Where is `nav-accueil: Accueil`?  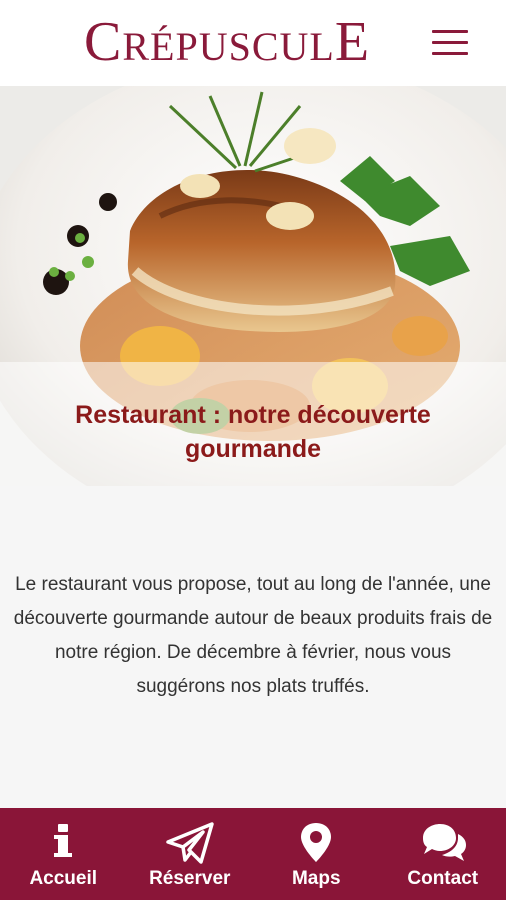
nav-accueil: Accueil is located at coordinates (63, 854).